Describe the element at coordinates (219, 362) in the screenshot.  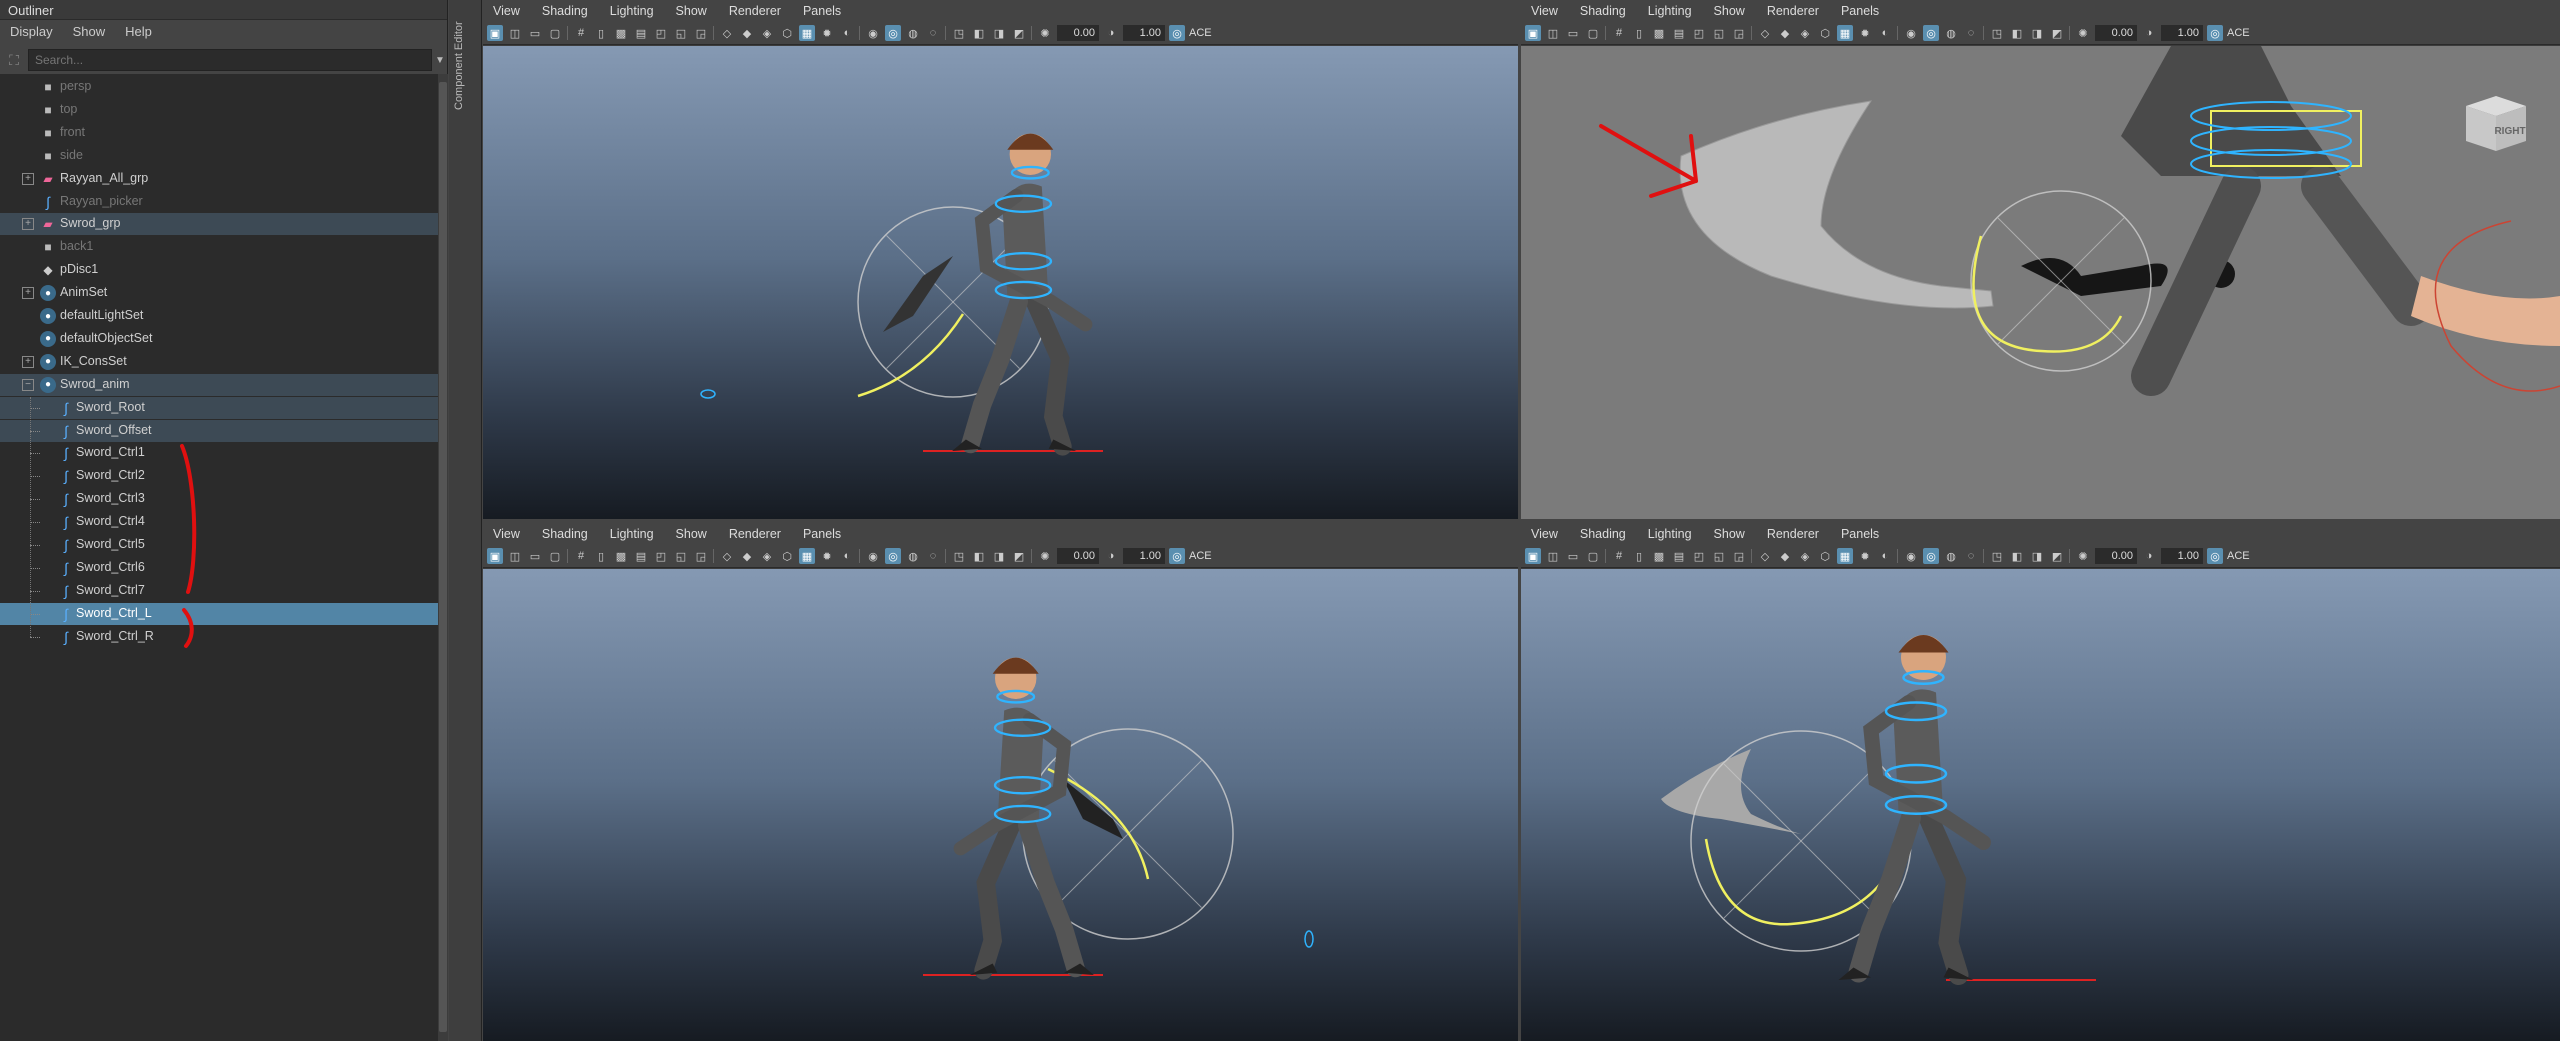
I see `outliner-item: + ● IK_ConsSet` at that location.